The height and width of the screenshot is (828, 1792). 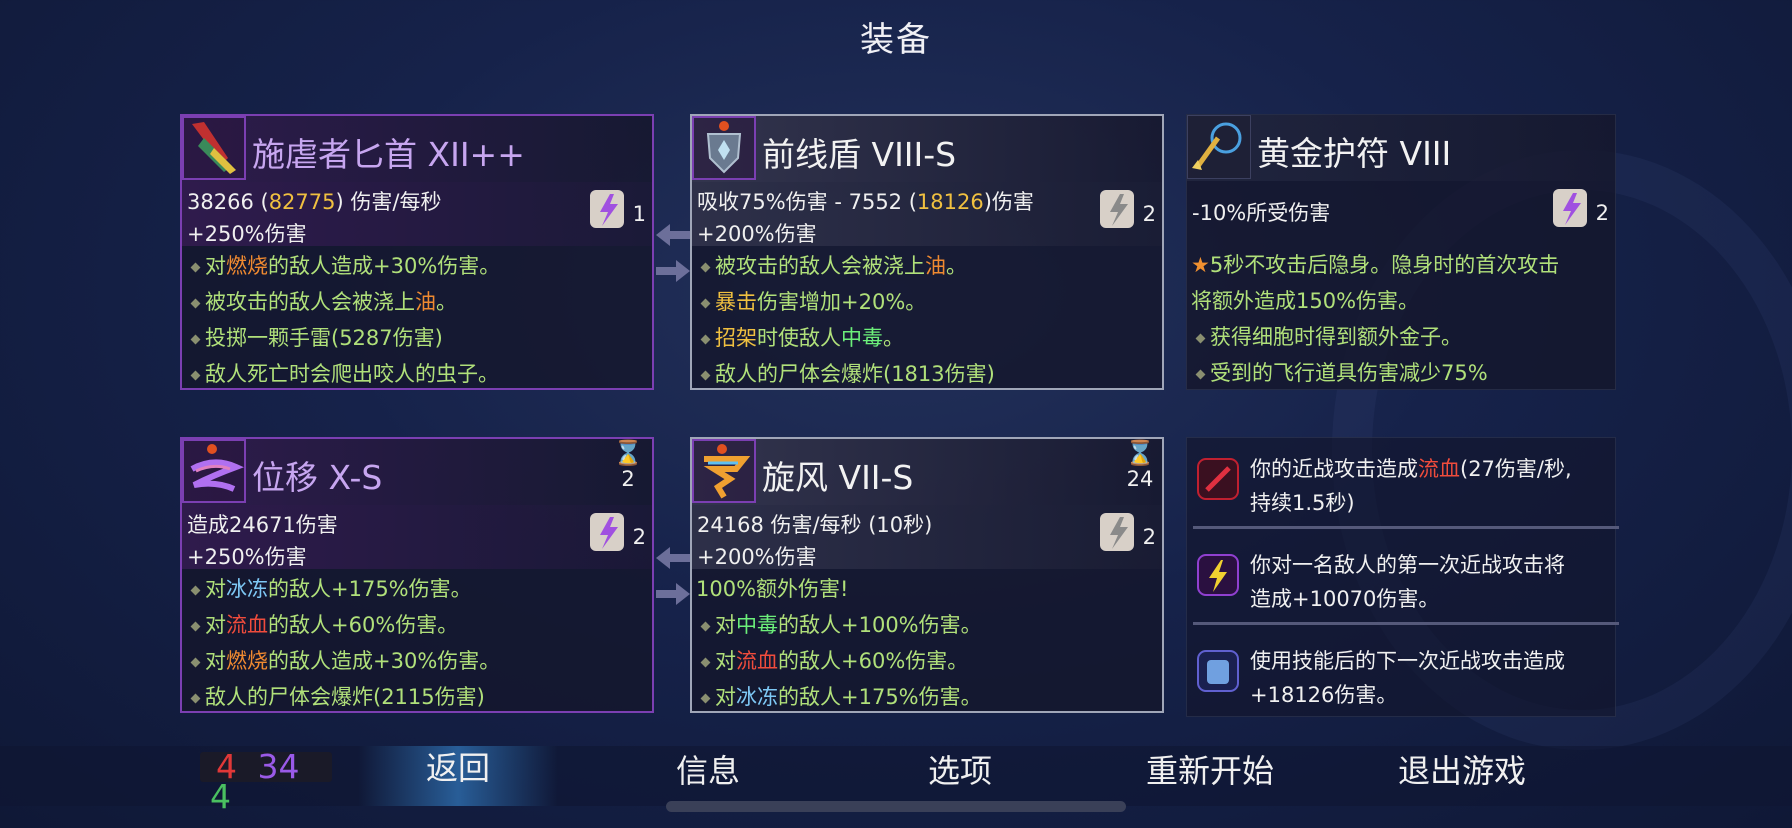 I want to click on cooldown: ⌛ 2, so click(x=628, y=465).